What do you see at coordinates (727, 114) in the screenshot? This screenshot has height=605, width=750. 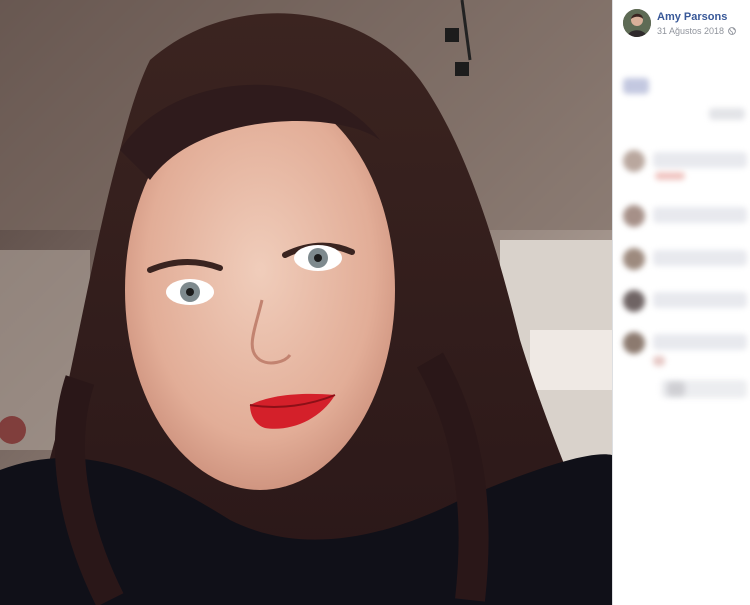 I see `comment-count` at bounding box center [727, 114].